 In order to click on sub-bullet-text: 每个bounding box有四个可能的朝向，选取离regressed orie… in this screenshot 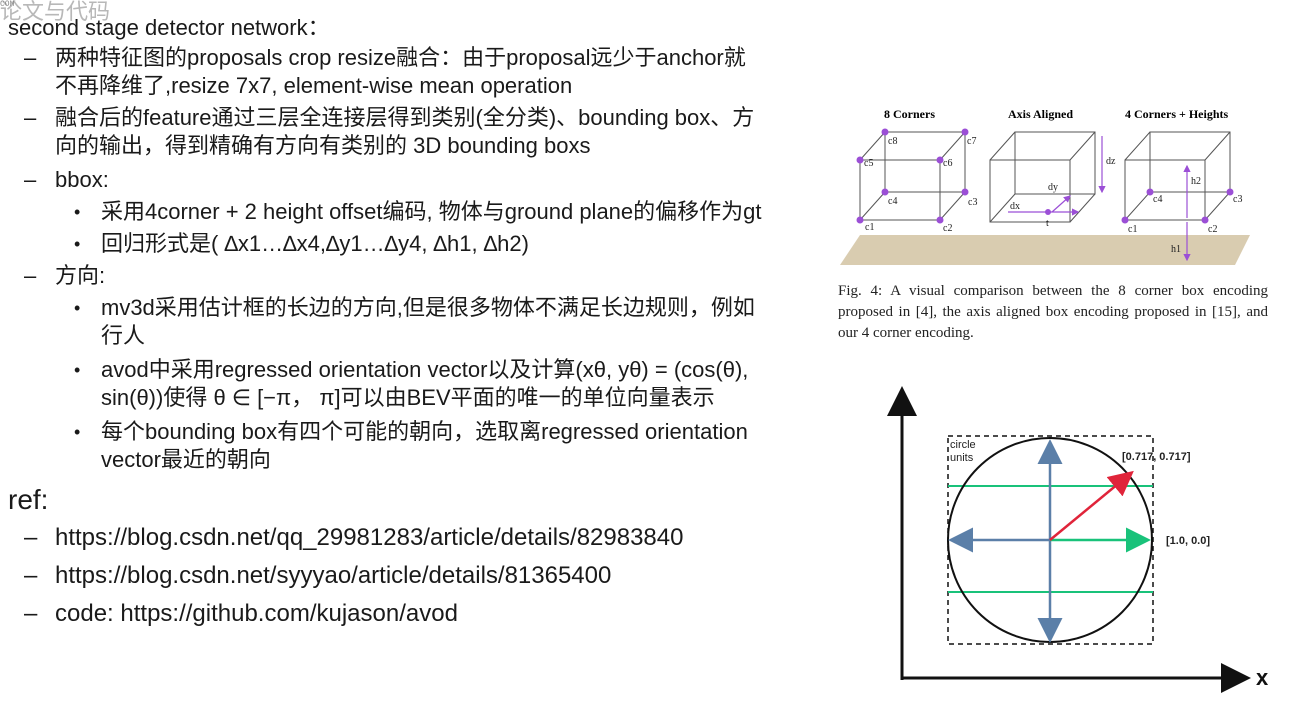, I will do `click(424, 431)`.